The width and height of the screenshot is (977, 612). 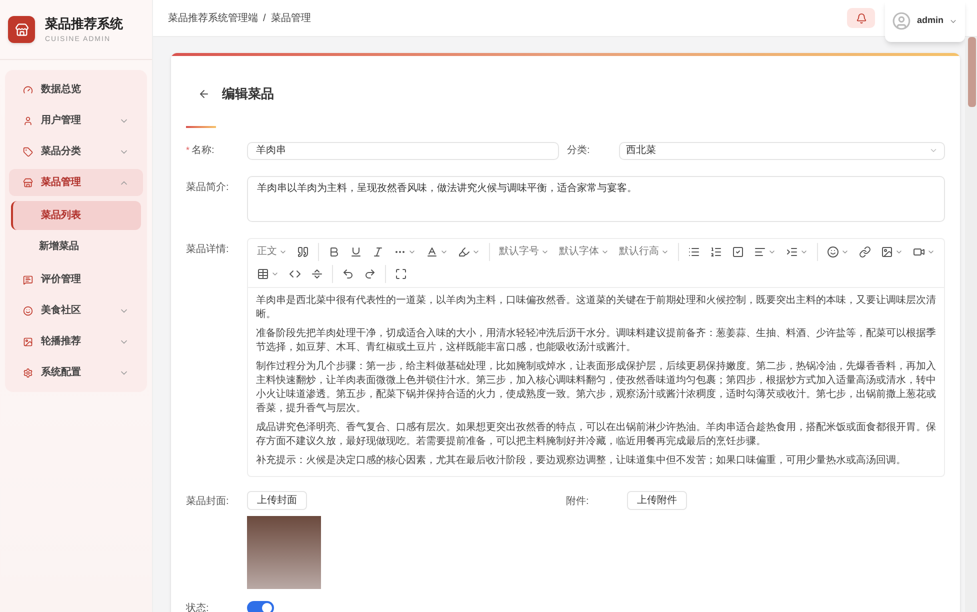 What do you see at coordinates (378, 252) in the screenshot?
I see `italic-icon` at bounding box center [378, 252].